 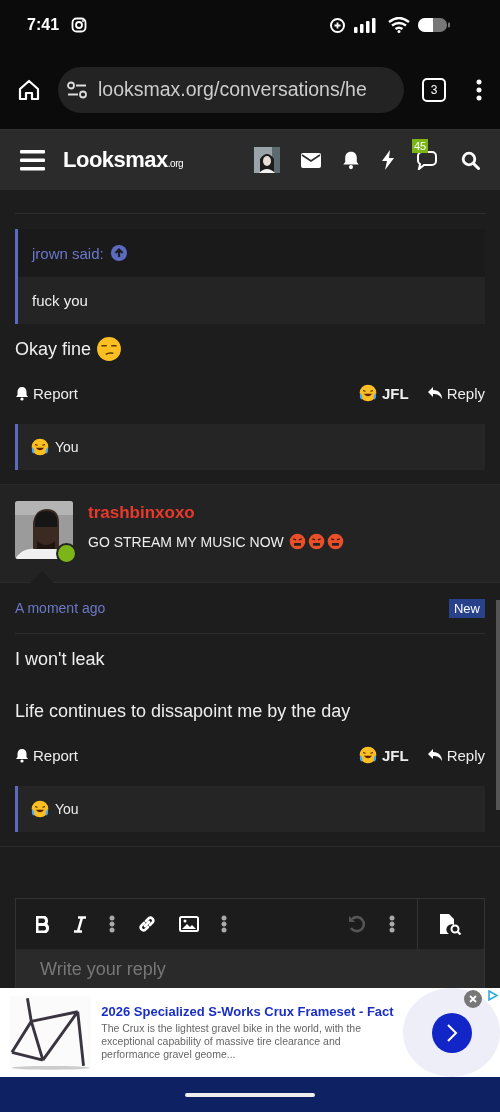 I want to click on reply-field: Write your reply, so click(x=250, y=969).